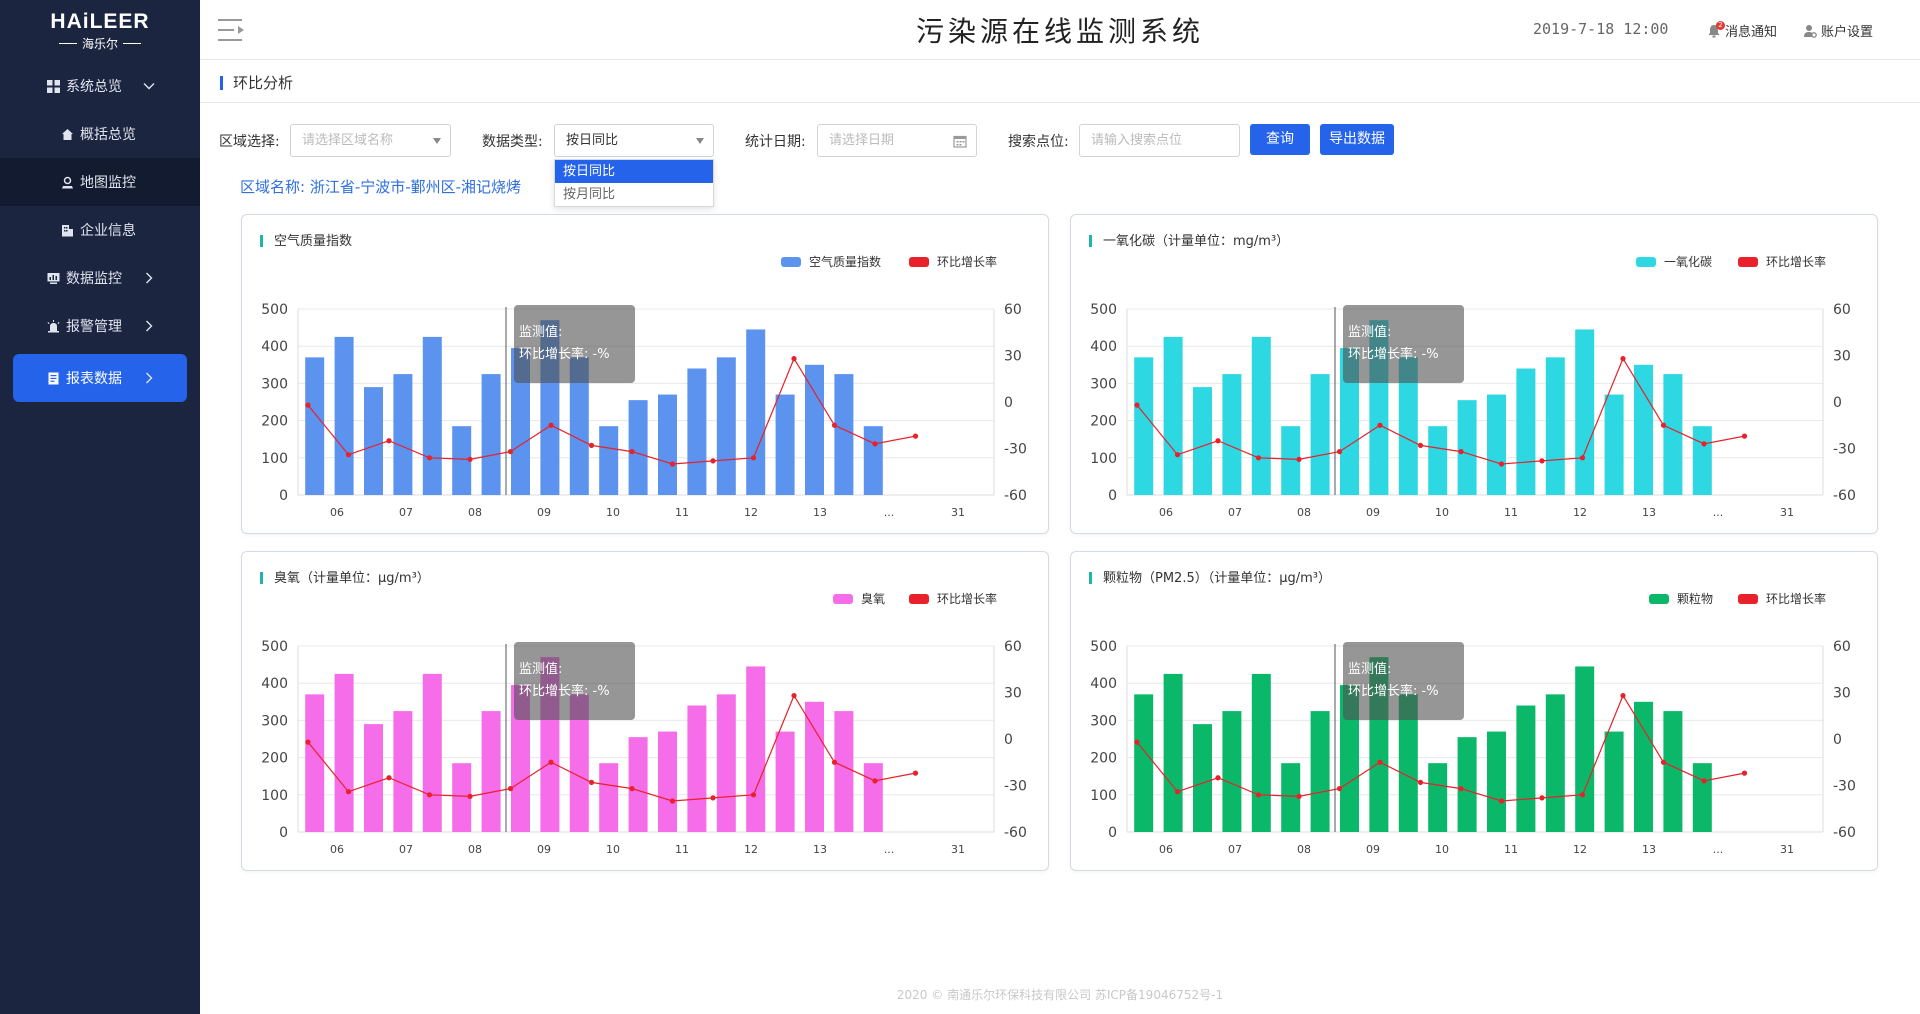 The height and width of the screenshot is (1014, 1920). What do you see at coordinates (1403, 344) in the screenshot?
I see `tooltip-box` at bounding box center [1403, 344].